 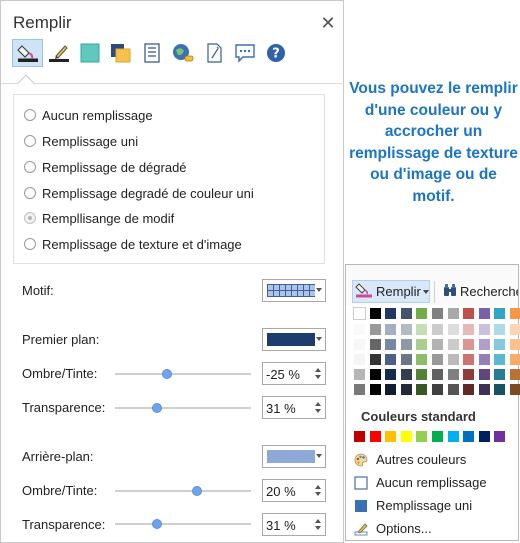 I want to click on radio-single-color-gradient: Remplissage degradé de couleur uni, so click(x=139, y=193).